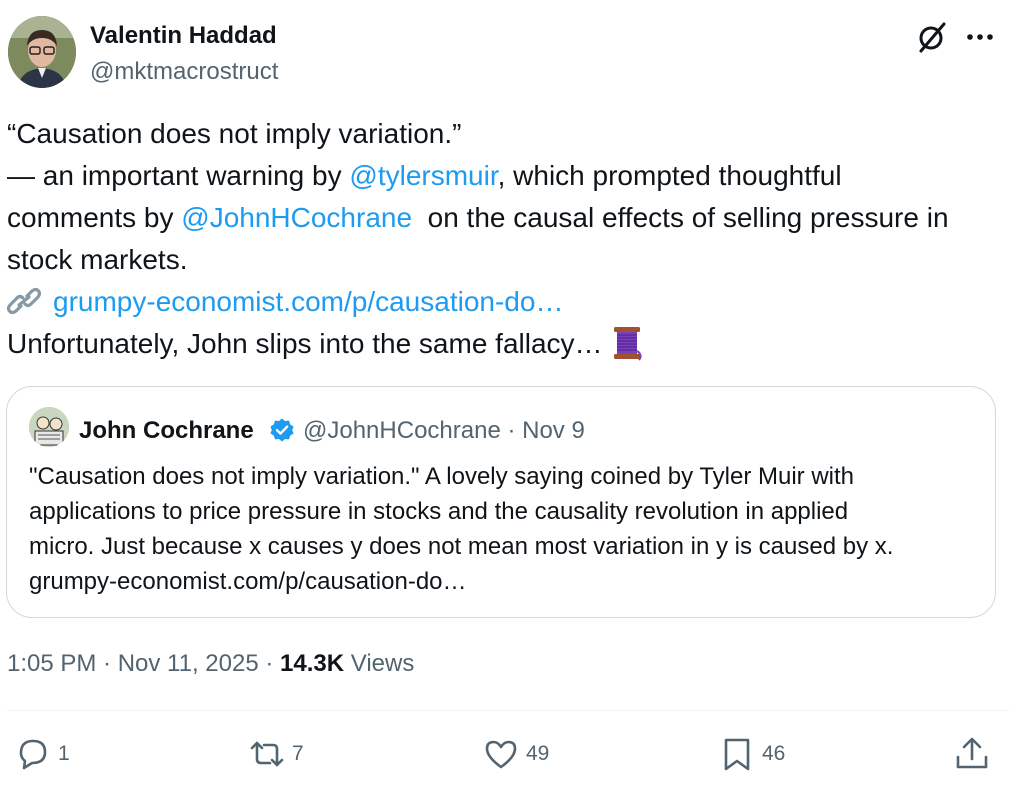  What do you see at coordinates (94, 217) in the screenshot?
I see `tweet-text-segment: comments by` at bounding box center [94, 217].